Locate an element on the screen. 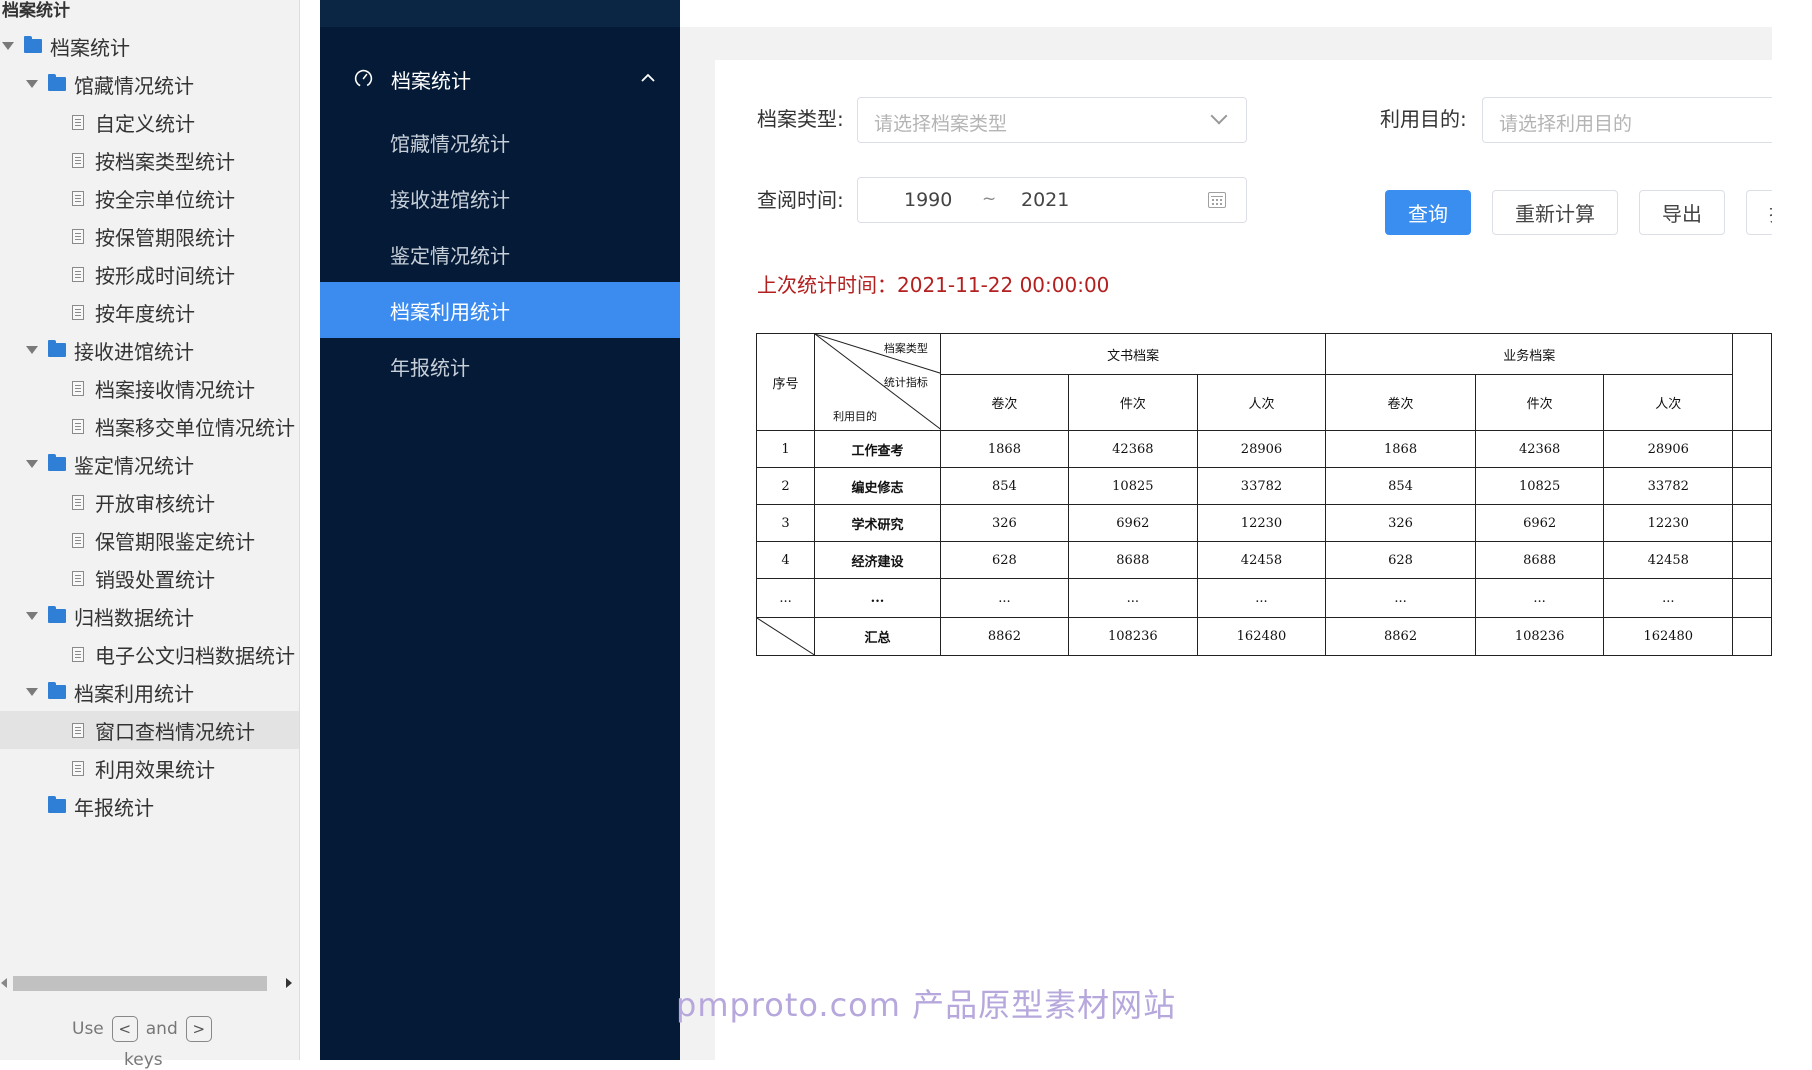 This screenshot has width=1812, height=1070. tree-leaf-node: 保管期限鉴定统计 is located at coordinates (149, 540).